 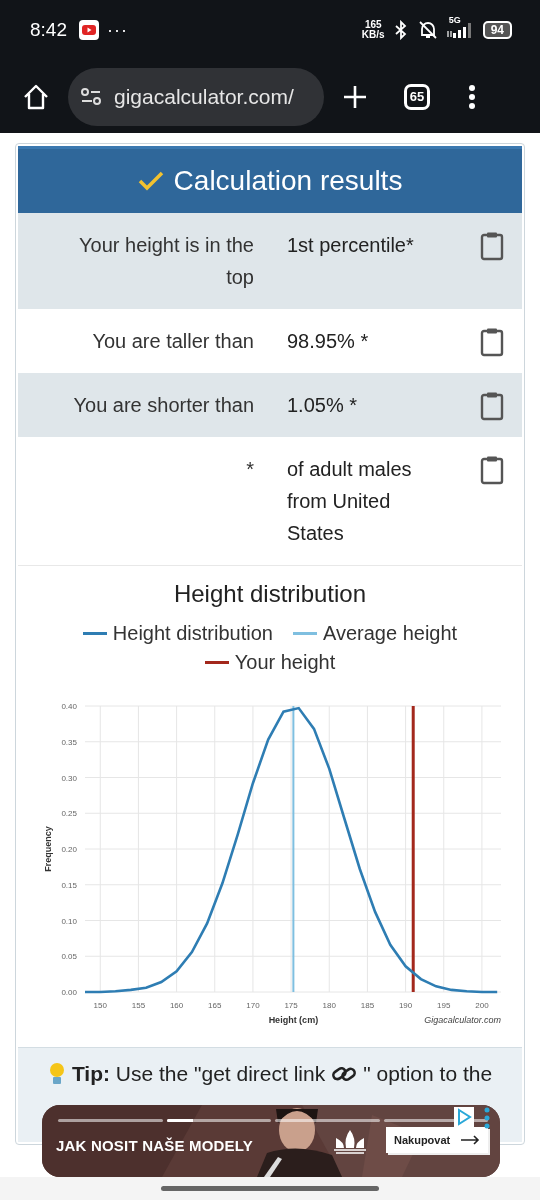 I want to click on y-tick-label: 0.15, so click(x=69, y=885).